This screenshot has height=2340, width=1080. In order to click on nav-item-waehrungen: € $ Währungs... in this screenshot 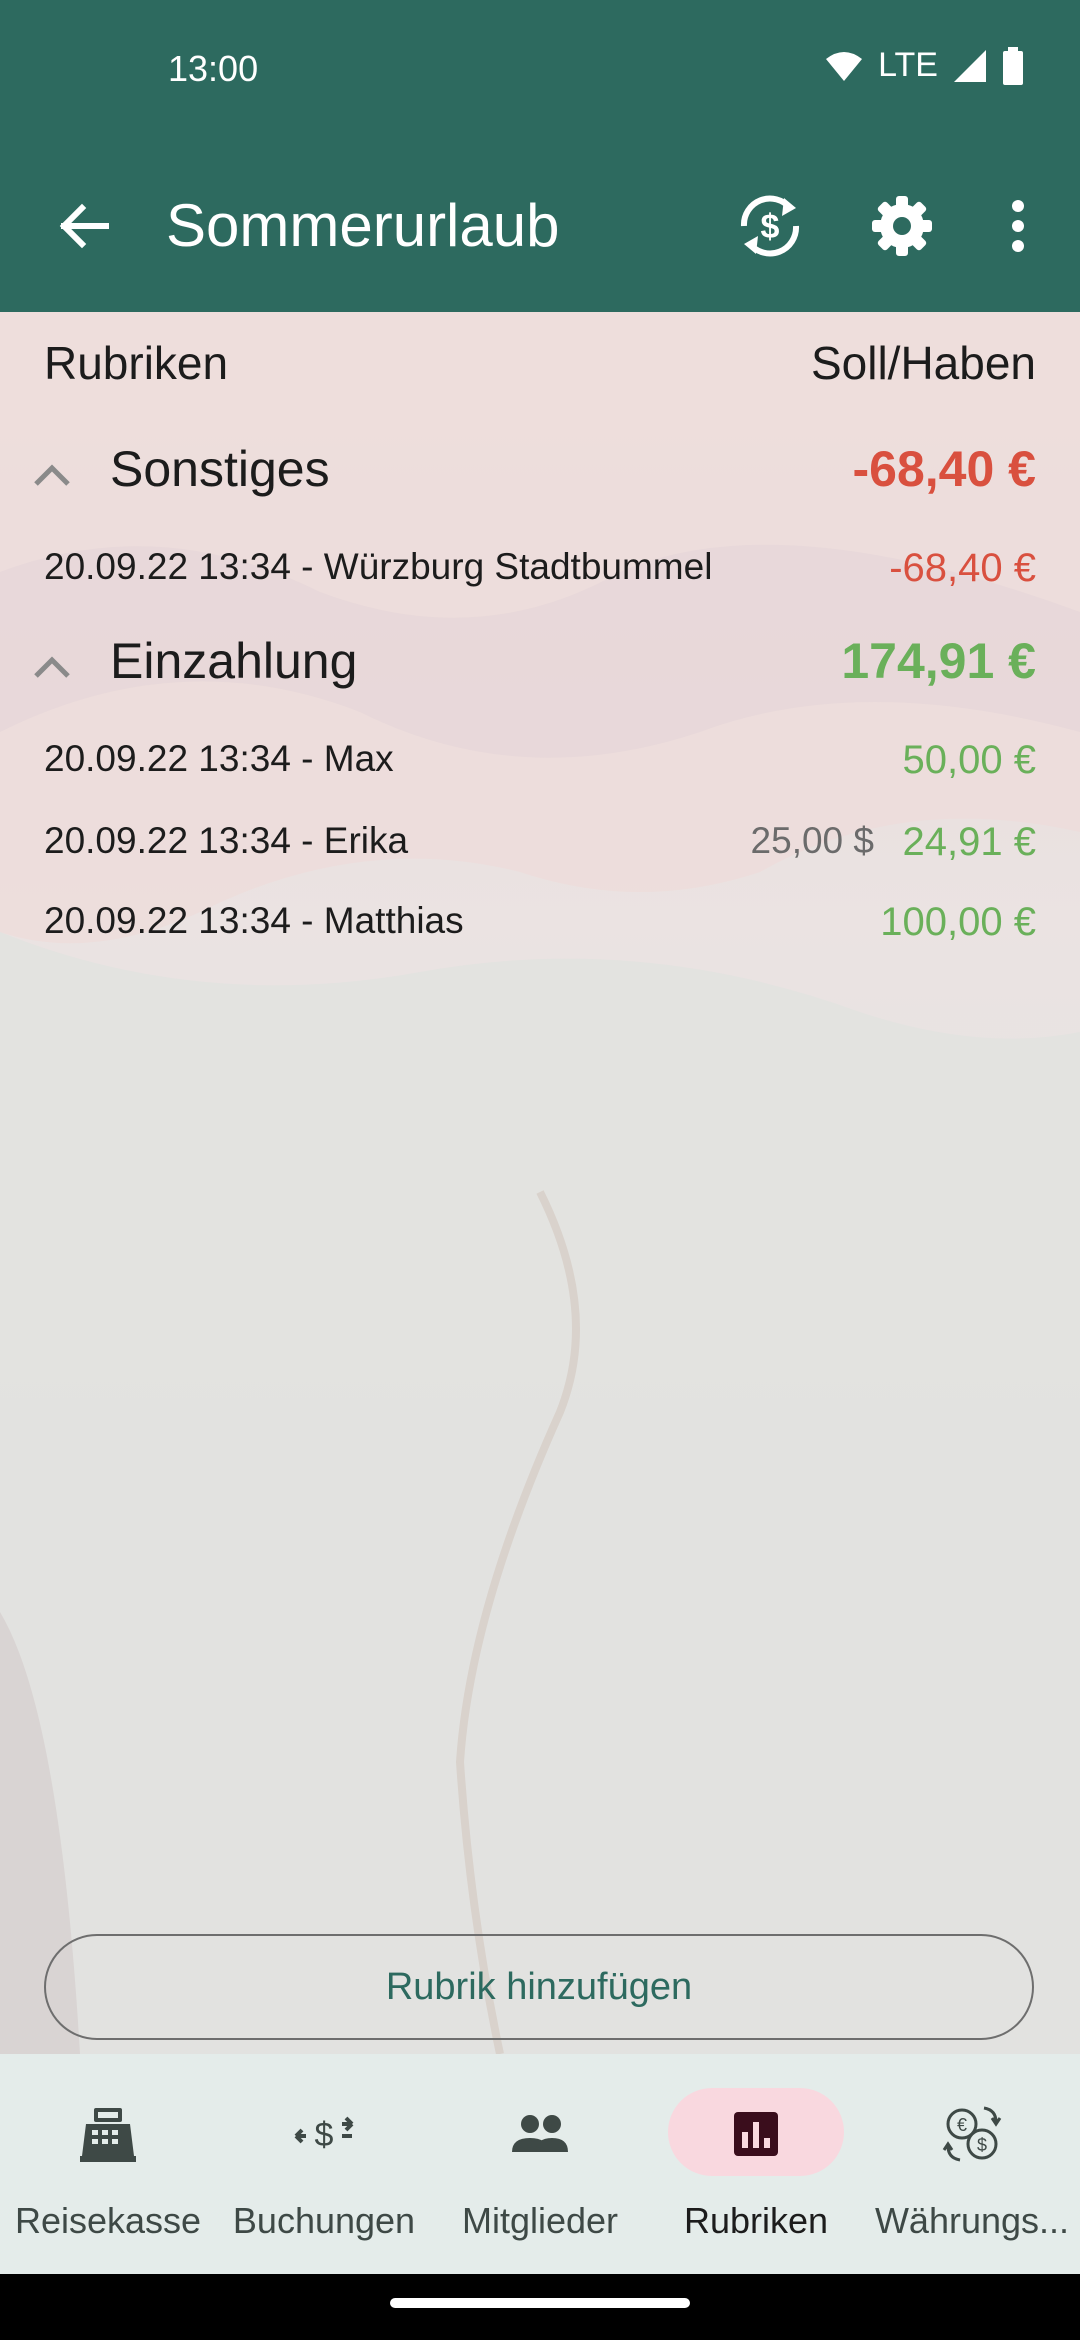, I will do `click(972, 2164)`.